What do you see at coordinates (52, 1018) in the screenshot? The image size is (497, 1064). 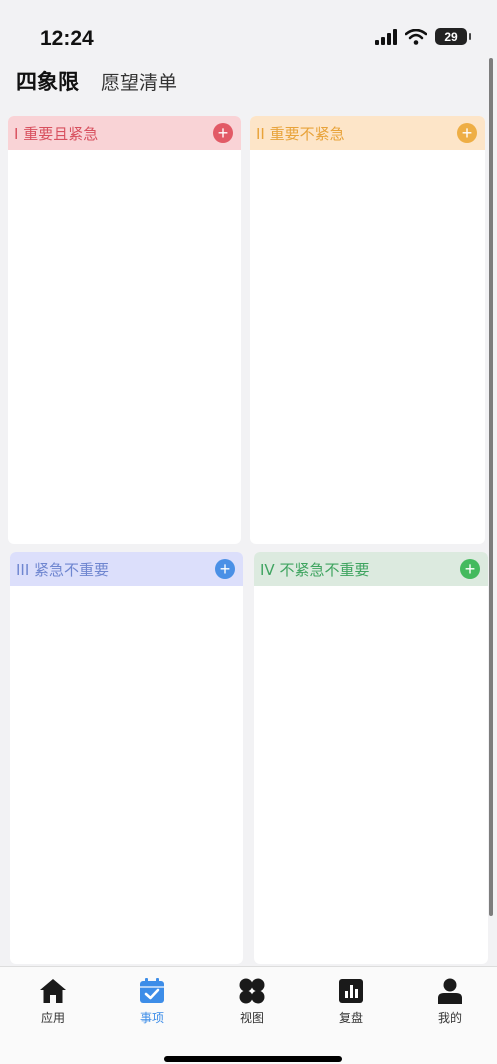 I see `tab-label: 应用` at bounding box center [52, 1018].